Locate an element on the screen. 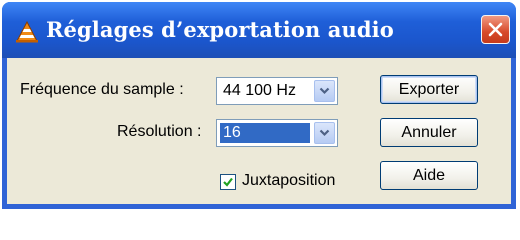 Image resolution: width=520 pixels, height=240 pixels. sample-rate-dropdown-button is located at coordinates (324, 91).